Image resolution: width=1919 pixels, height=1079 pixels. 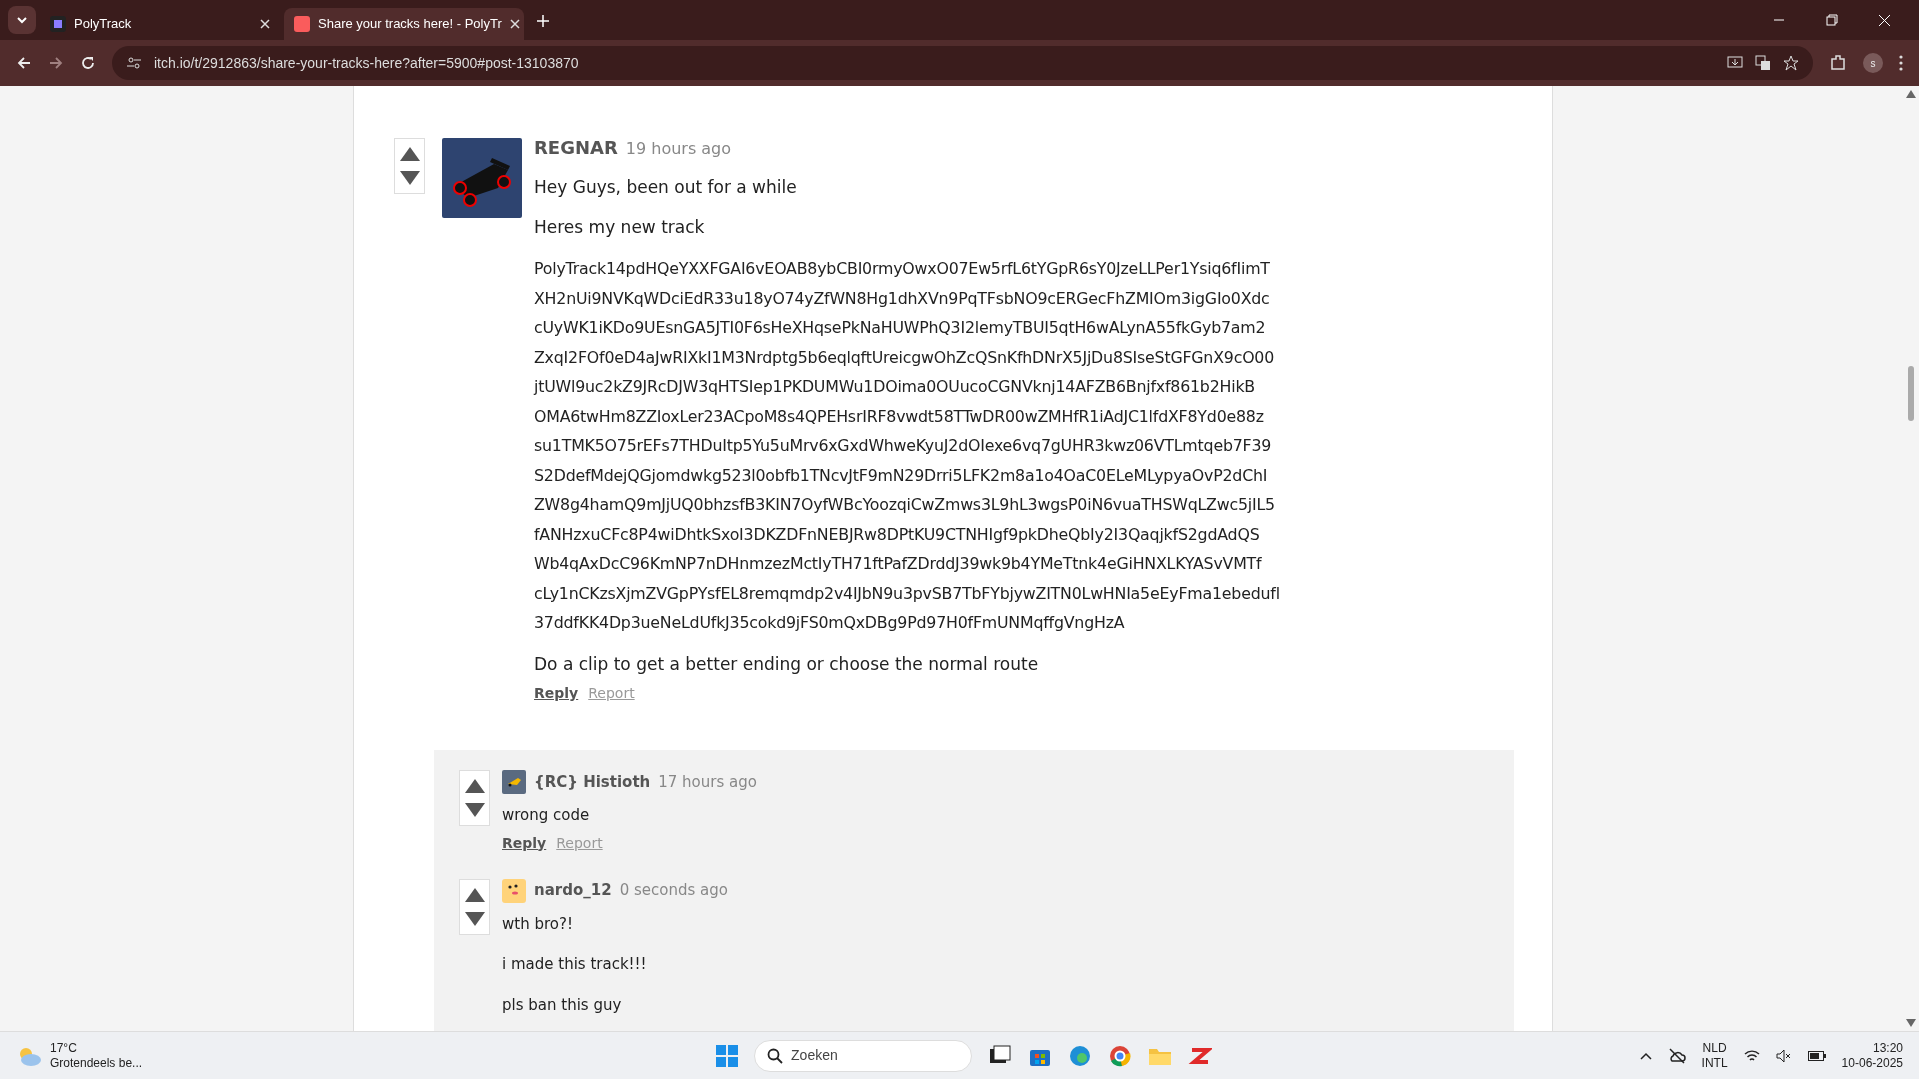 I want to click on scrollbar-thumb, so click(x=1911, y=393).